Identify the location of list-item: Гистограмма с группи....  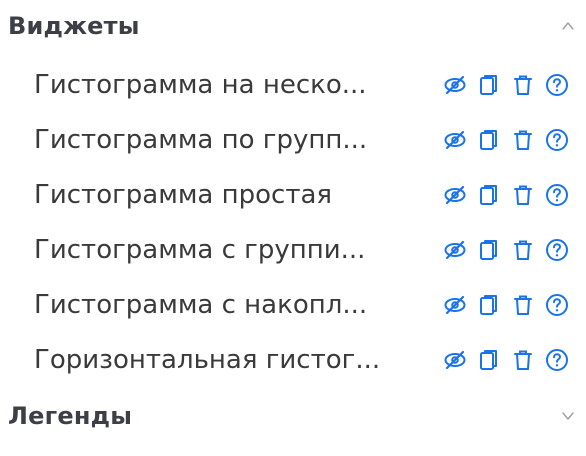
(293, 249).